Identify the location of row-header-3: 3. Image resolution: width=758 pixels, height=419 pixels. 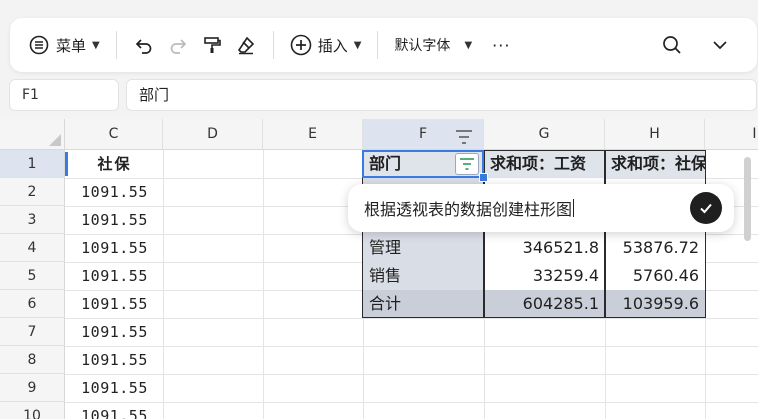
(32, 220).